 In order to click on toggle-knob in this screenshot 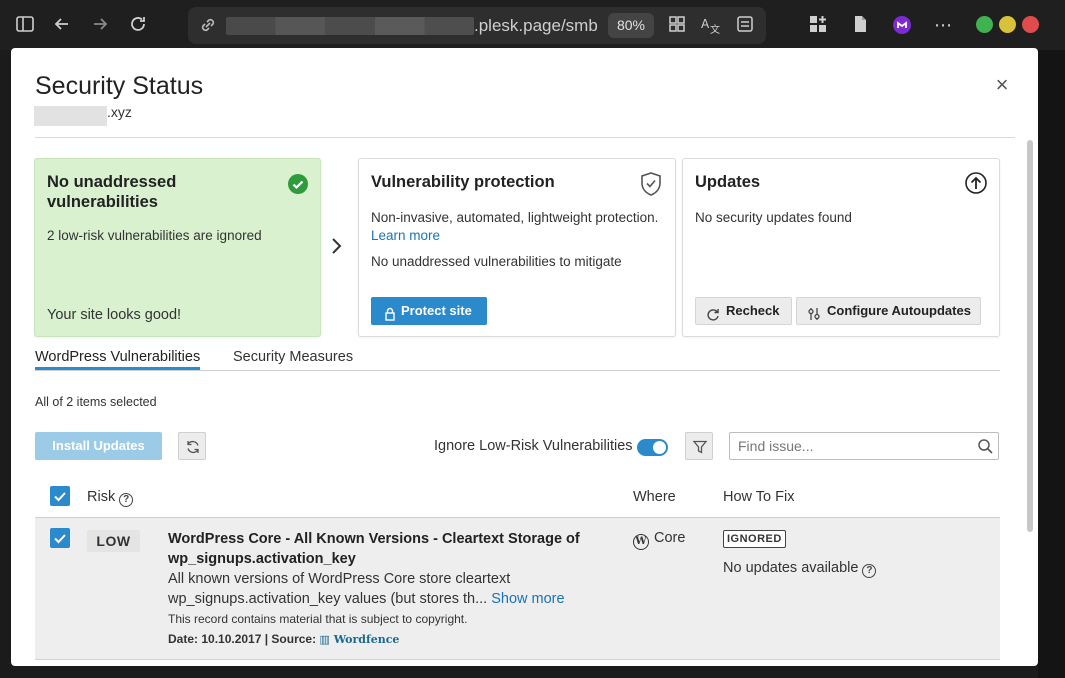, I will do `click(659, 447)`.